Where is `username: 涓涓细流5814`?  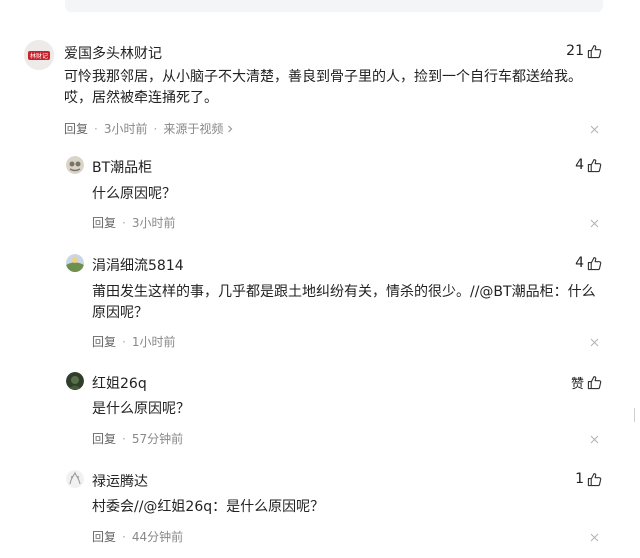 username: 涓涓细流5814 is located at coordinates (138, 265).